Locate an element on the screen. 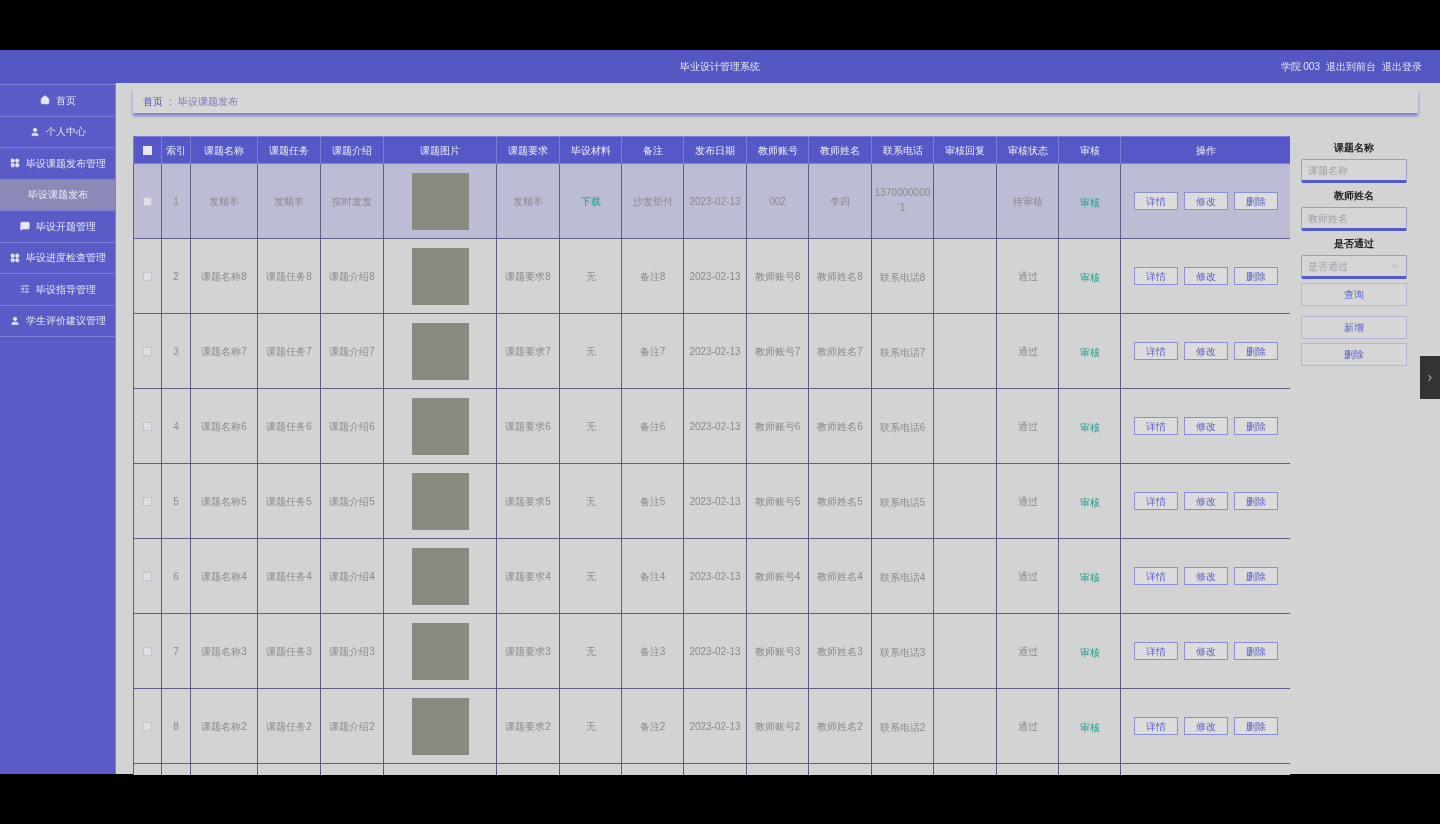 Image resolution: width=1440 pixels, height=824 pixels. breadcrumb-link: 首页 is located at coordinates (153, 101).